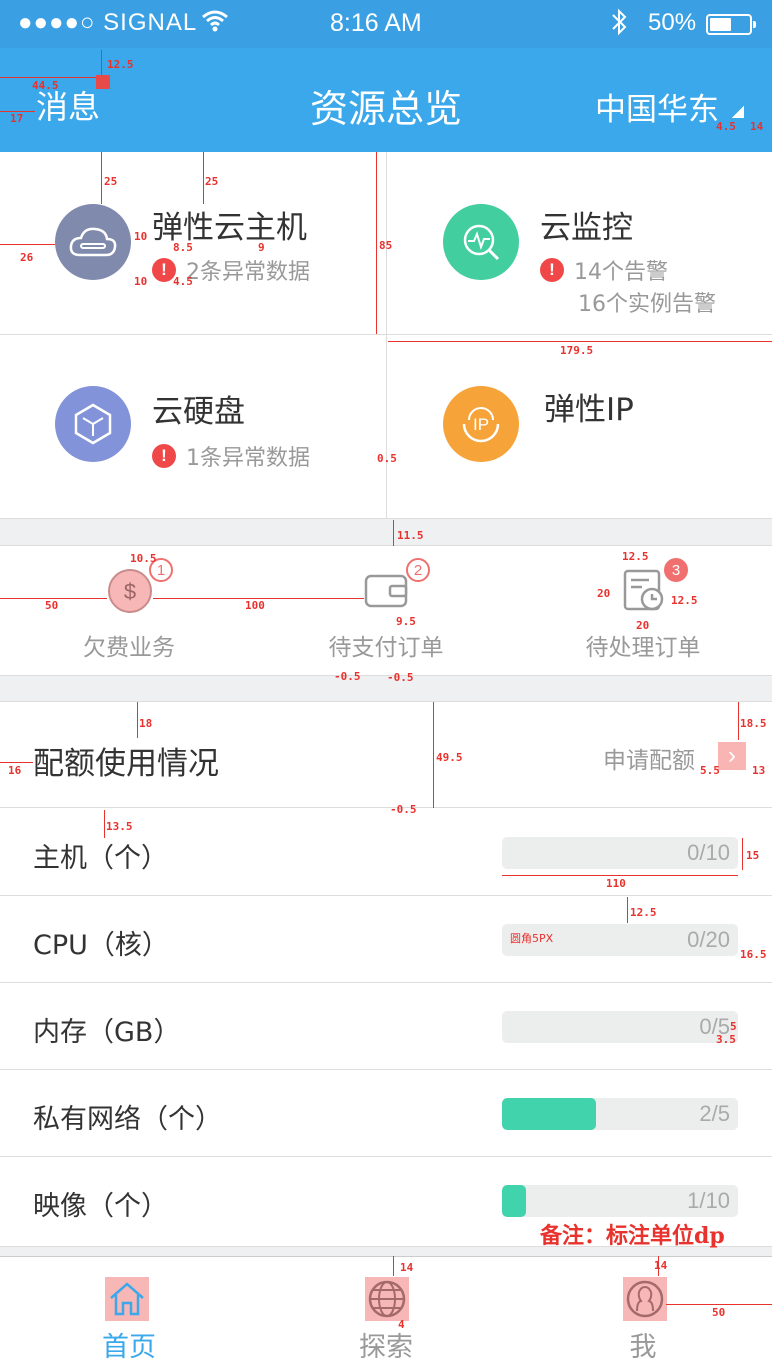 The width and height of the screenshot is (772, 1372). I want to click on chevron-right-icon: ›, so click(732, 756).